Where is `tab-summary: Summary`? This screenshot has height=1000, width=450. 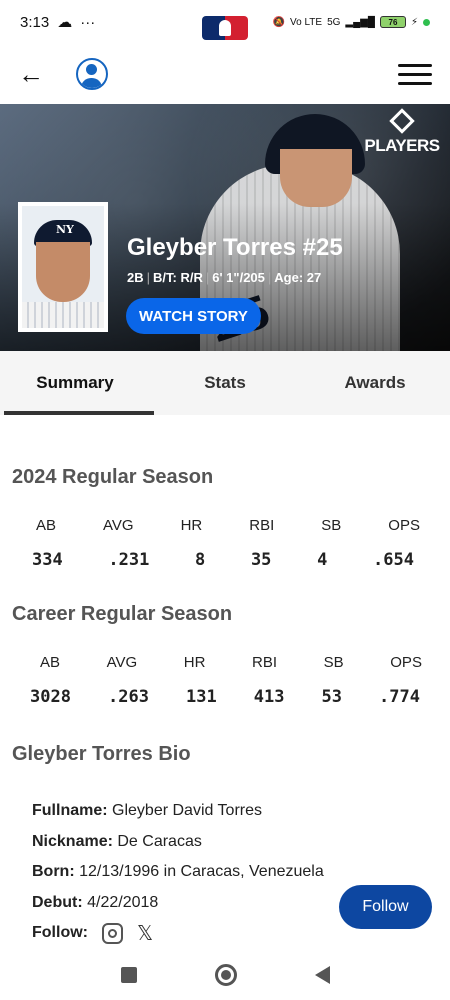
tab-summary: Summary is located at coordinates (77, 383).